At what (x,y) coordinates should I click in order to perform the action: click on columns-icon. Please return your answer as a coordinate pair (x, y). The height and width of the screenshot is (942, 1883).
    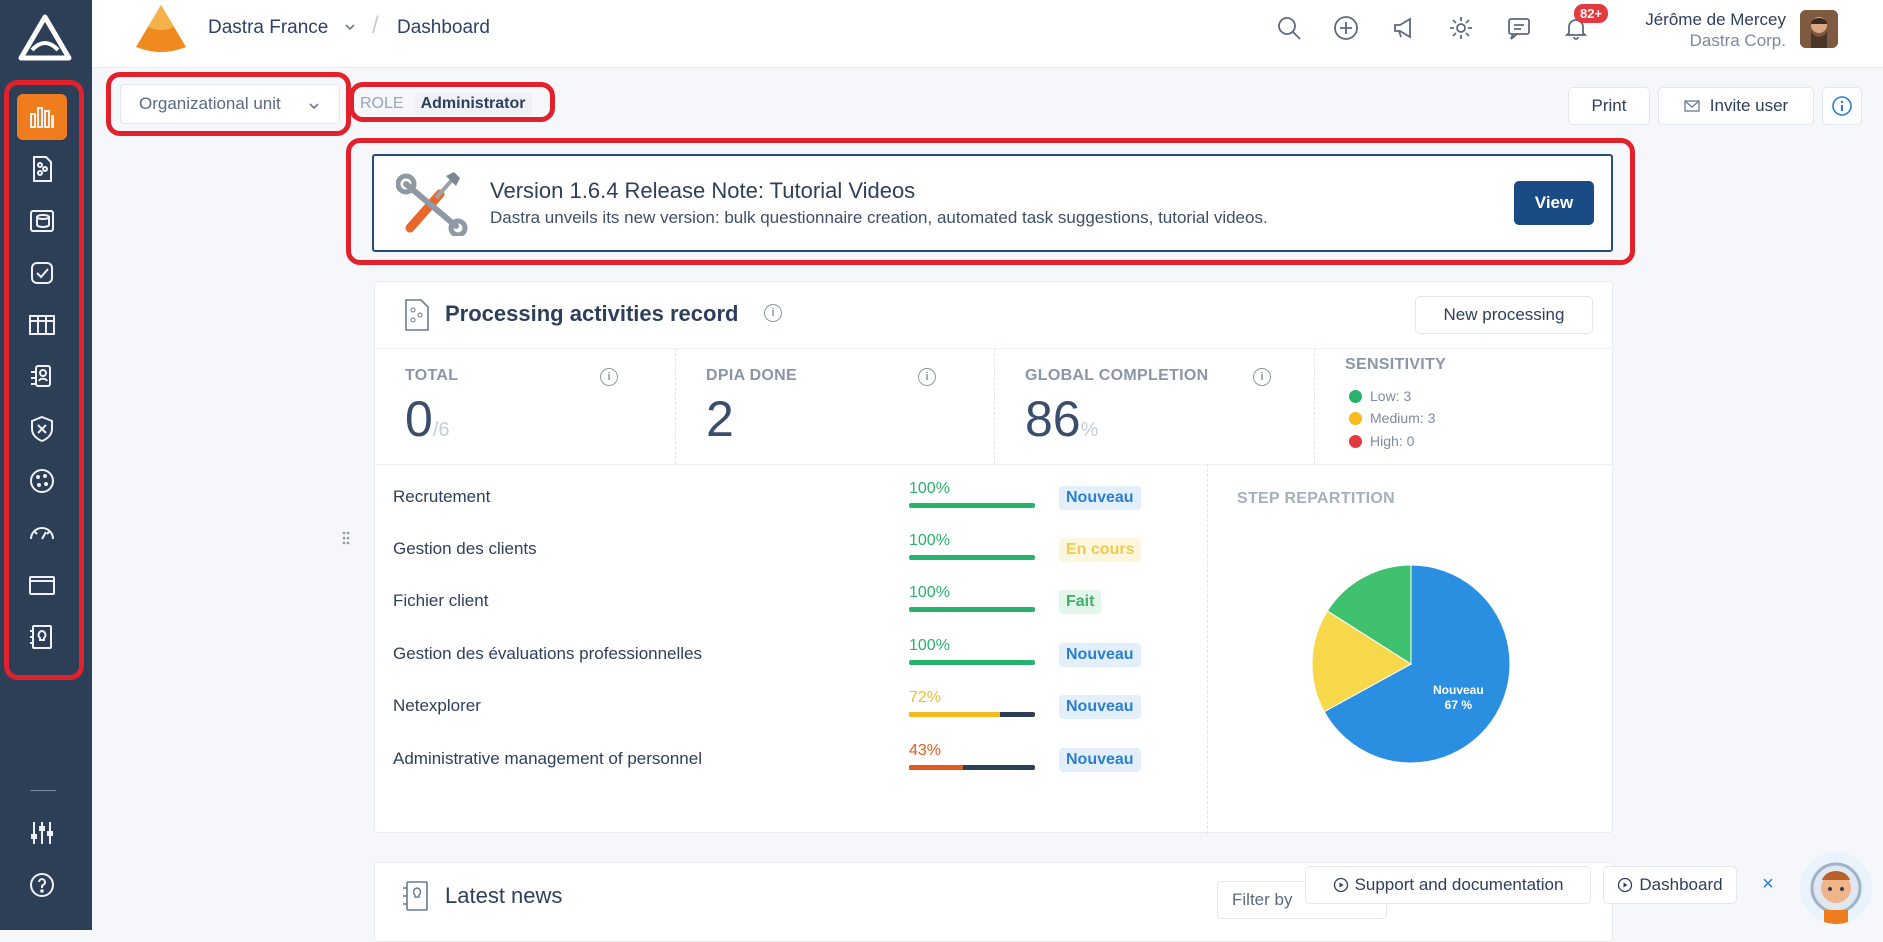
    Looking at the image, I should click on (42, 325).